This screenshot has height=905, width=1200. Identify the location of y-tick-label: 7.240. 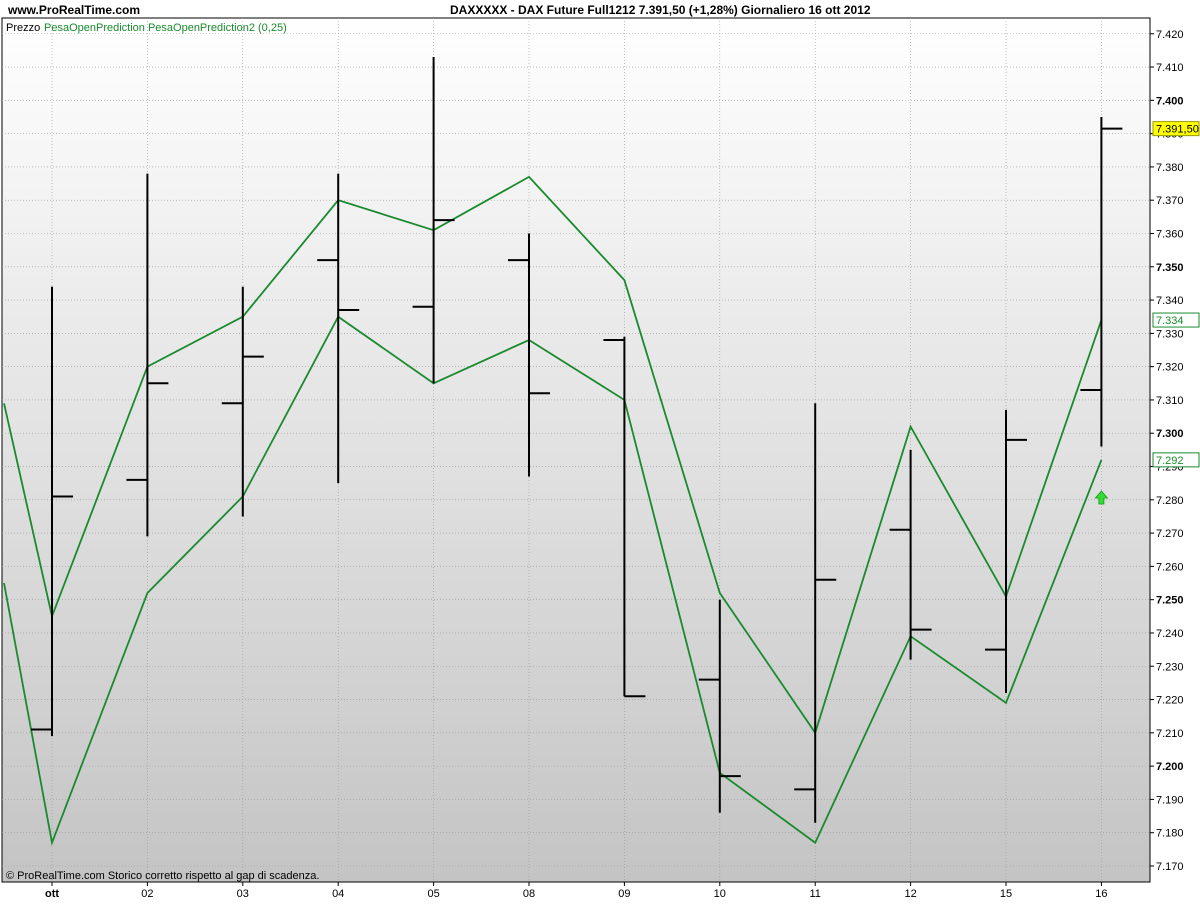
(1170, 634).